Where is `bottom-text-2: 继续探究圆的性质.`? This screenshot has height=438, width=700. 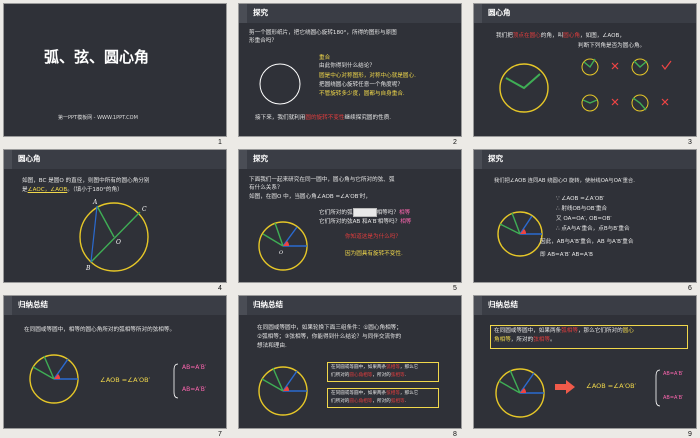 bottom-text-2: 继续探究圆的性质. is located at coordinates (368, 118).